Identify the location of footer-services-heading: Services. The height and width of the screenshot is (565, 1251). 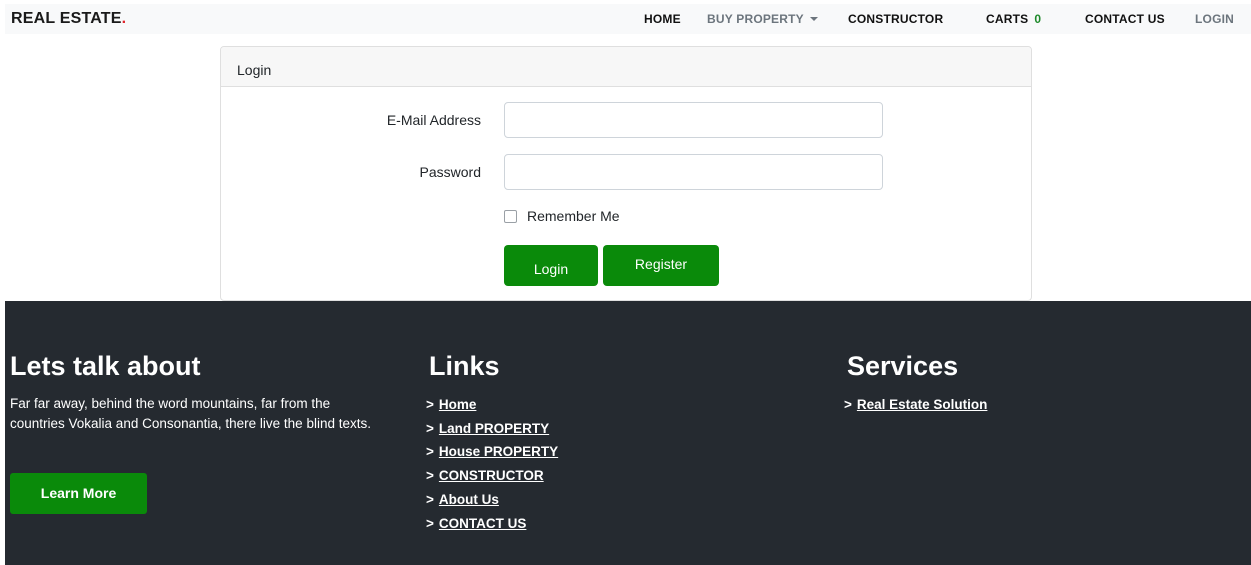
(903, 366).